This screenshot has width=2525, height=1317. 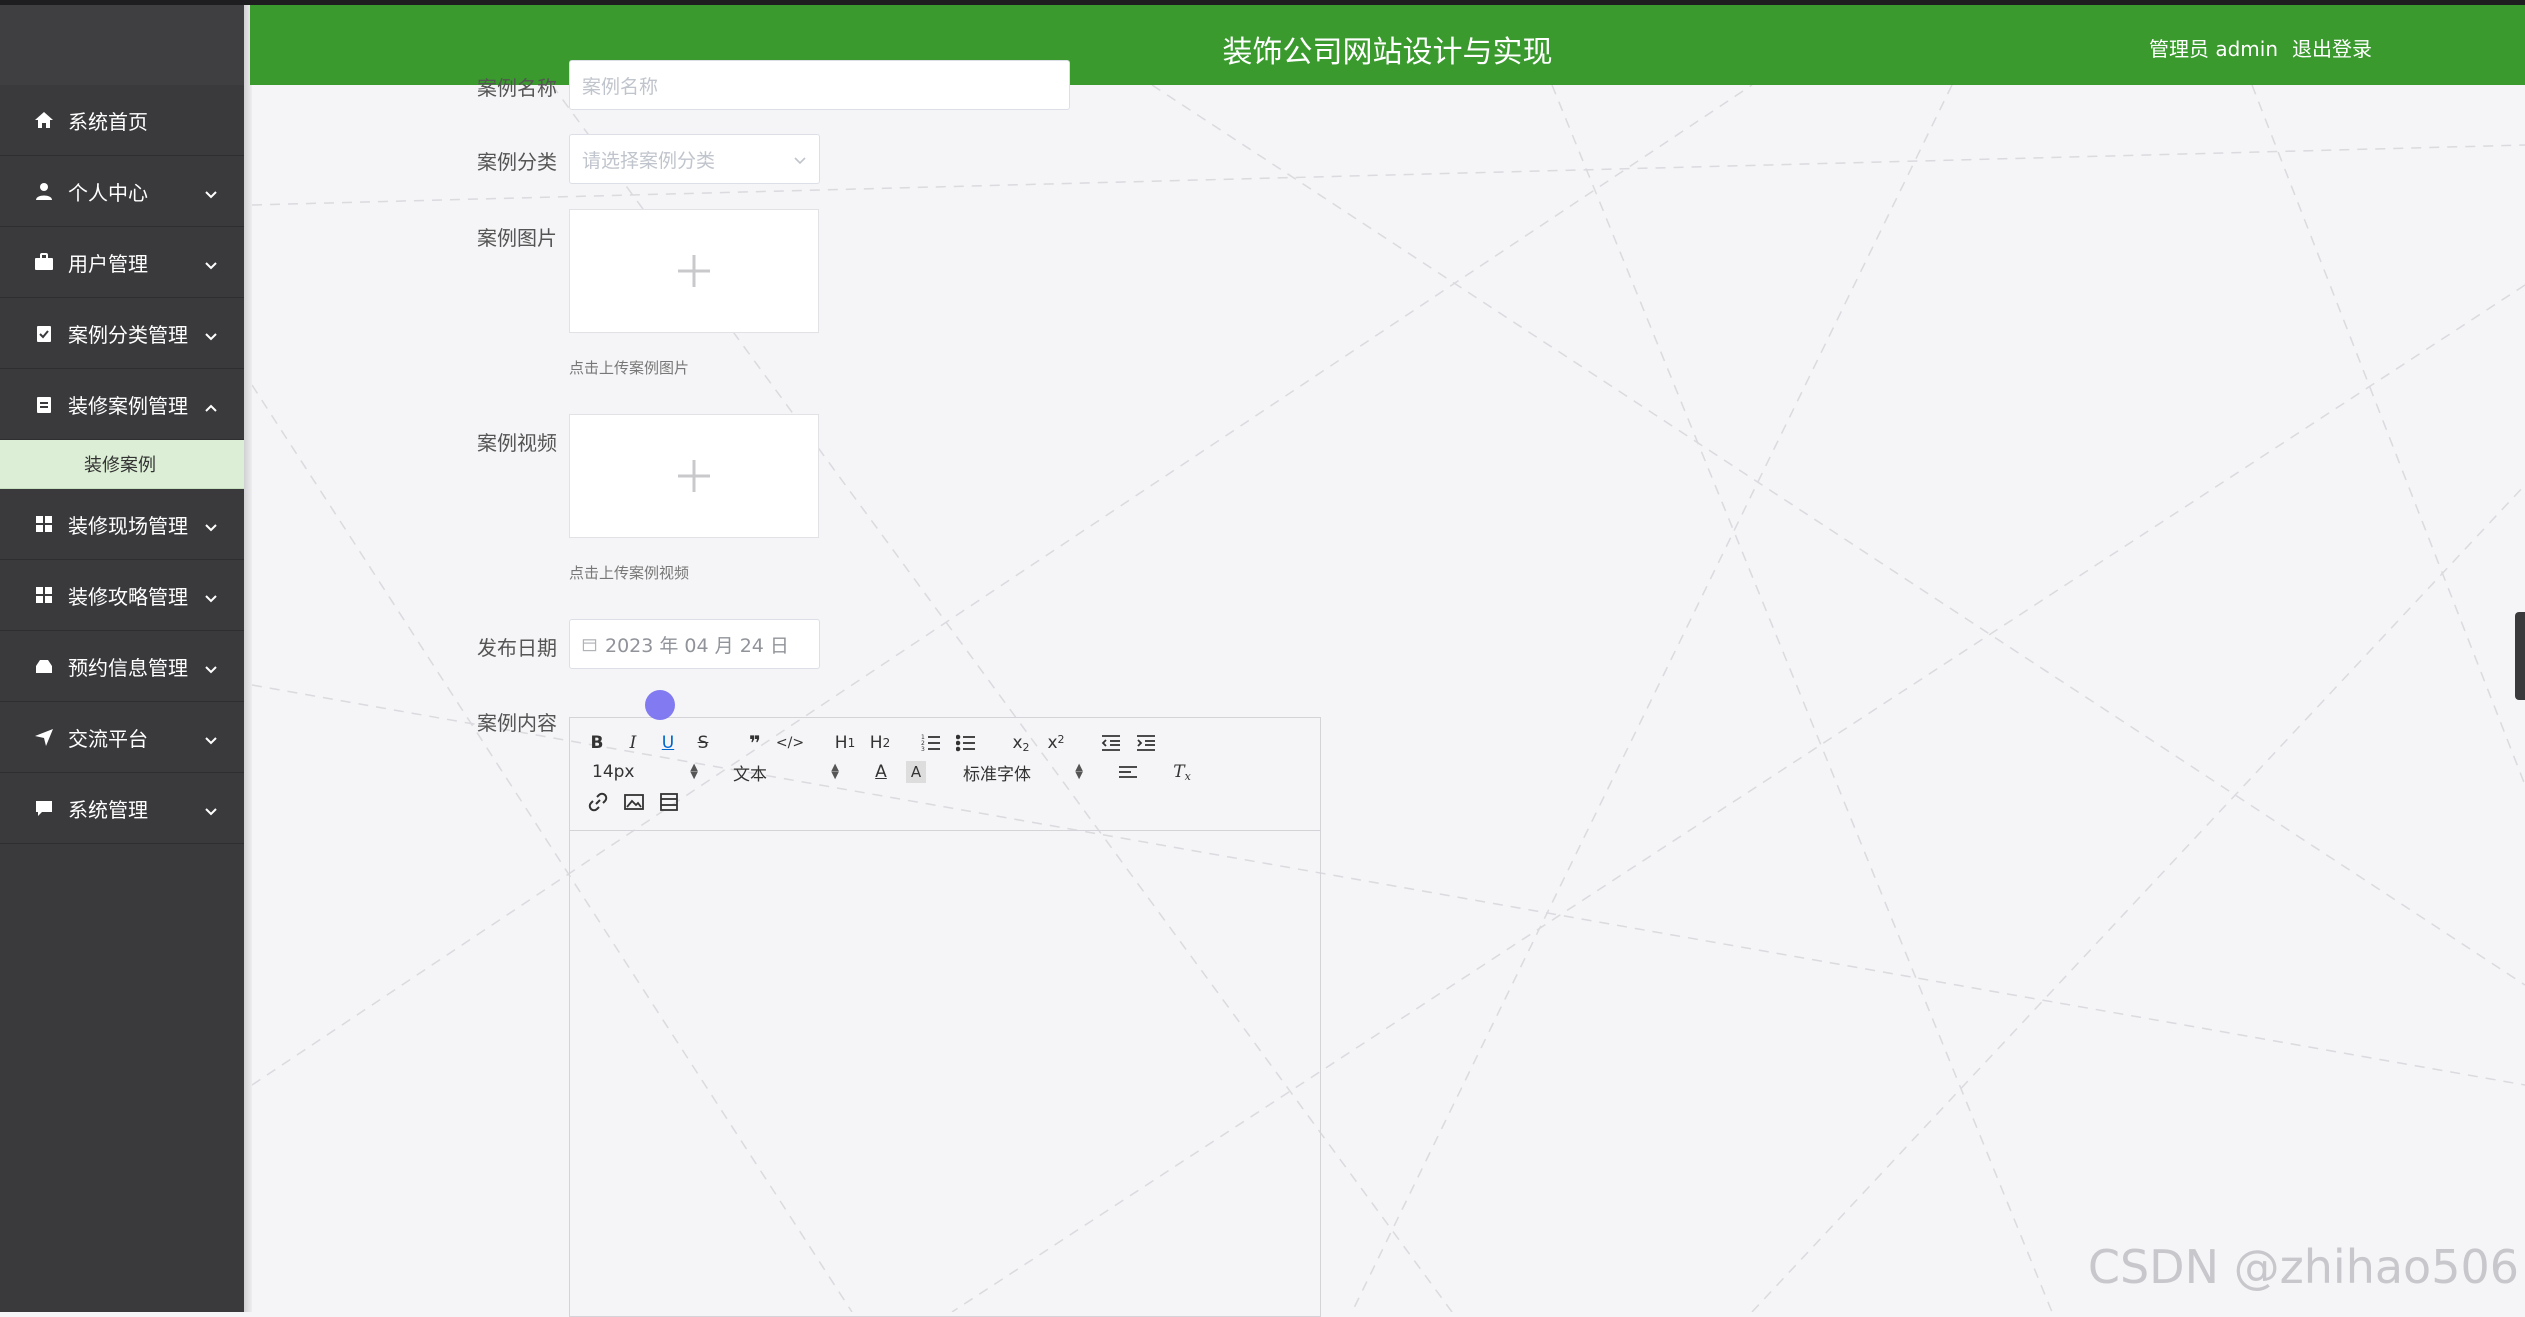 I want to click on sidebar-item-personal-center: 个人中心, so click(x=122, y=191).